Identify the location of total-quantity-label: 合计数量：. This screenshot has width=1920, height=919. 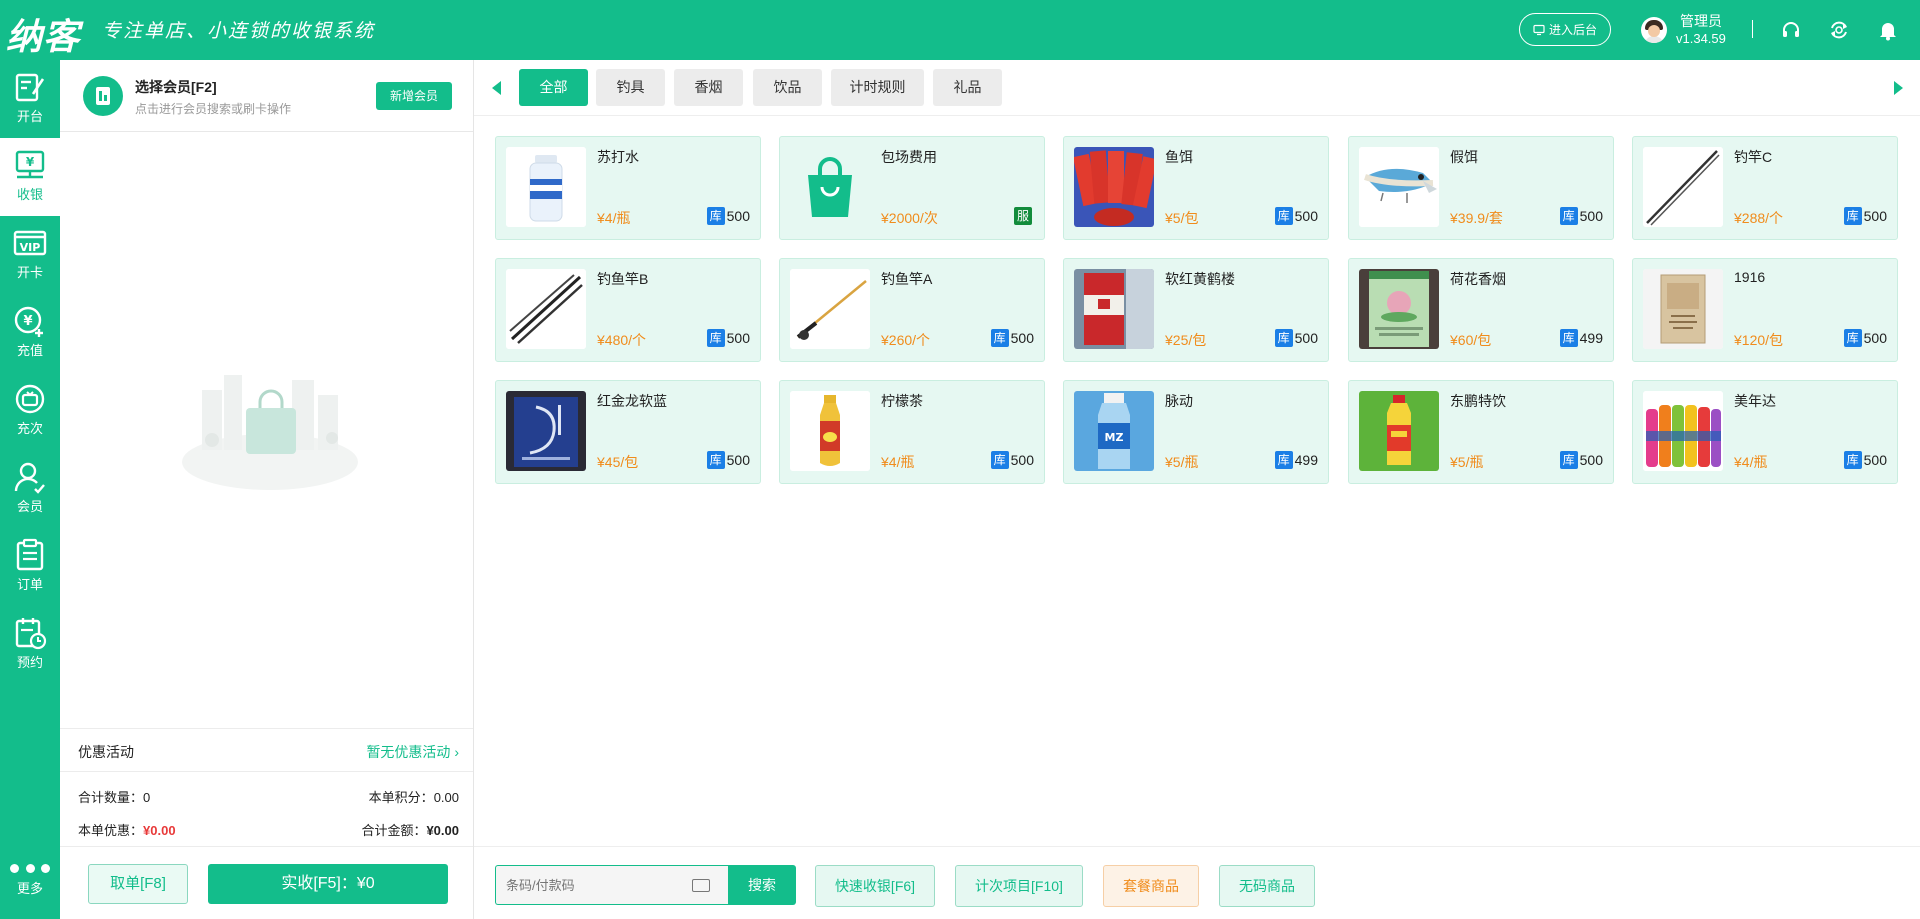
(111, 797).